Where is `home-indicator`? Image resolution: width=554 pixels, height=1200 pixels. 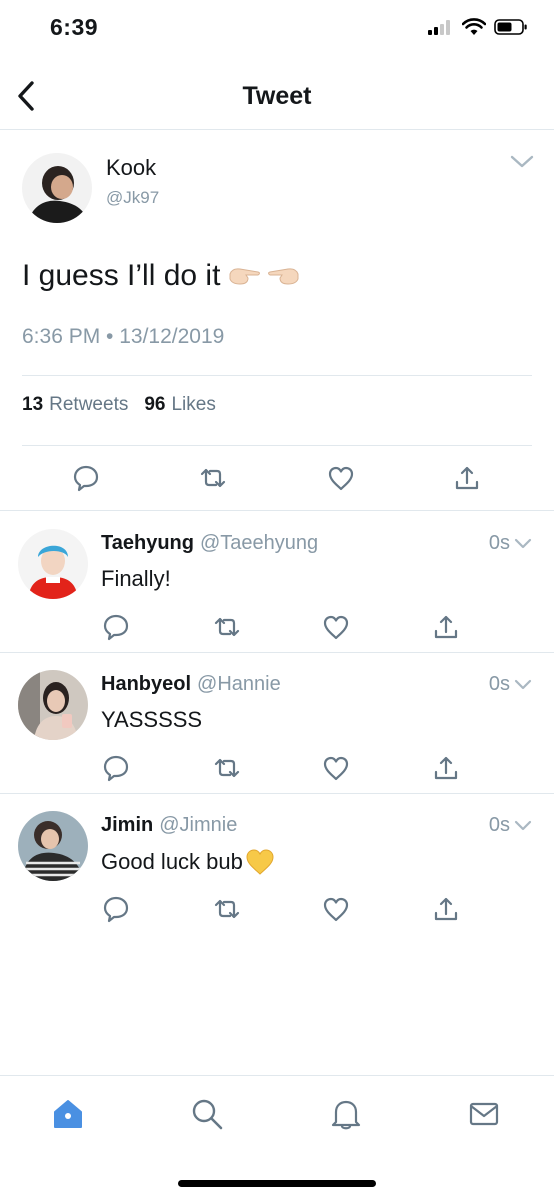 home-indicator is located at coordinates (277, 1183).